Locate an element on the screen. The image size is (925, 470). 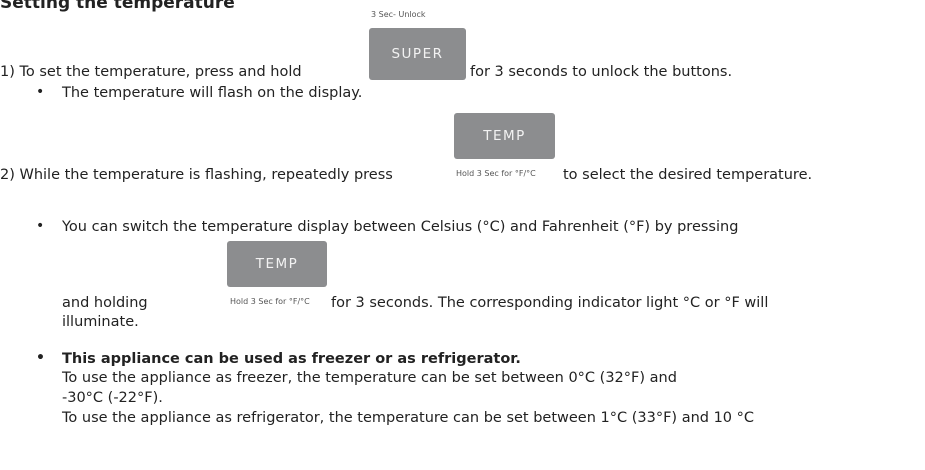
step2-text-suffix: to select the desired temperature. is located at coordinates (688, 175).